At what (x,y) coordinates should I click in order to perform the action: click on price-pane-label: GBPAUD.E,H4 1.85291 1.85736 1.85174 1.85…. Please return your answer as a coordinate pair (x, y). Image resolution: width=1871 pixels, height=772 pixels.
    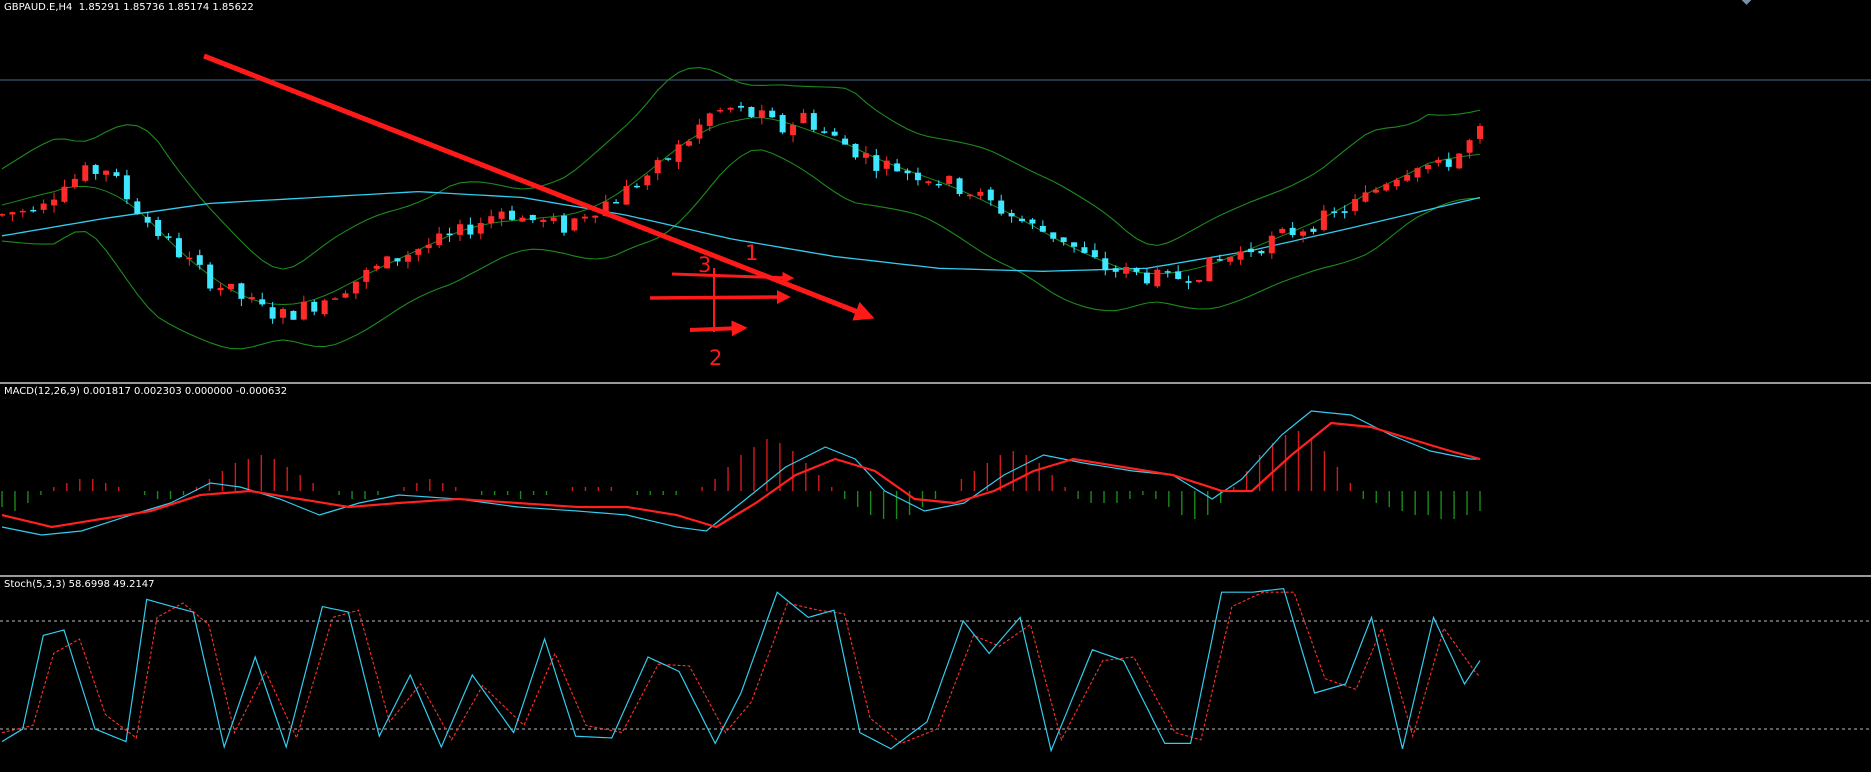
    Looking at the image, I should click on (129, 7).